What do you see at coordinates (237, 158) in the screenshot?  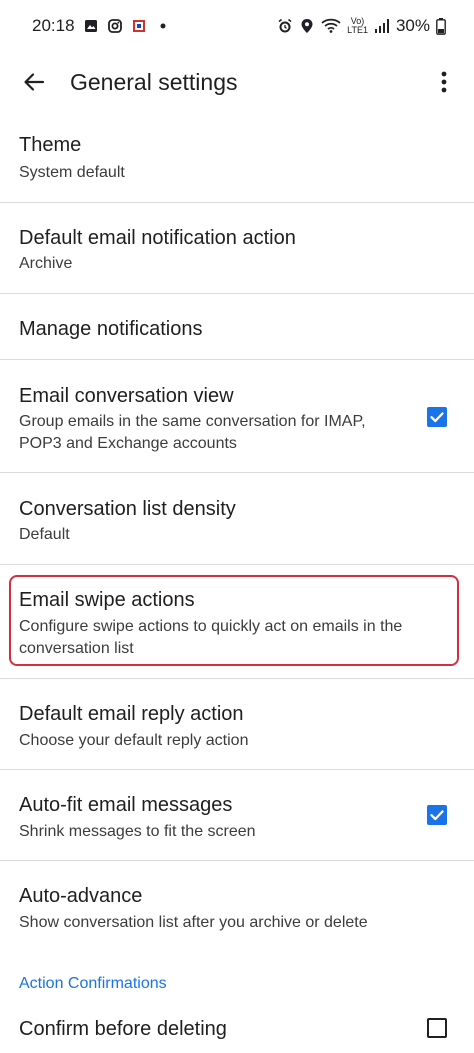 I see `setting-theme: Theme System default` at bounding box center [237, 158].